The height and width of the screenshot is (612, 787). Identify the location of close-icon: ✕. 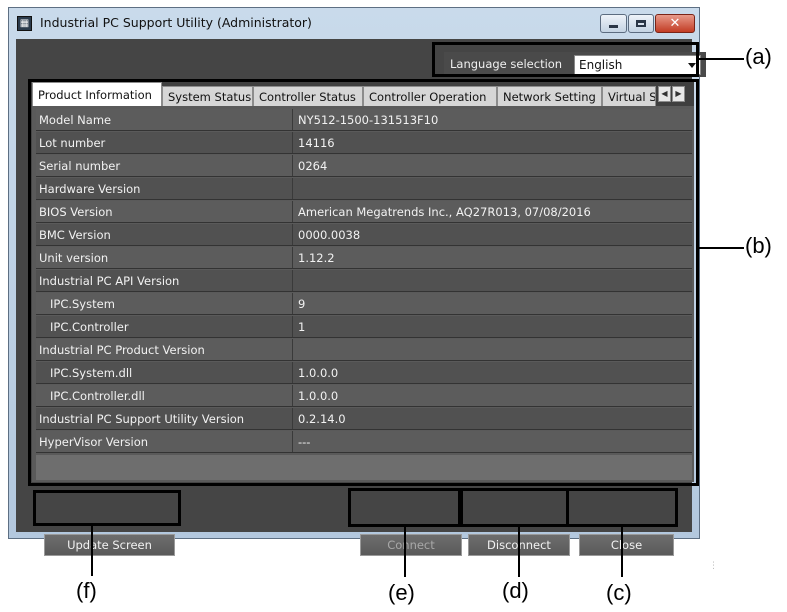
(675, 23).